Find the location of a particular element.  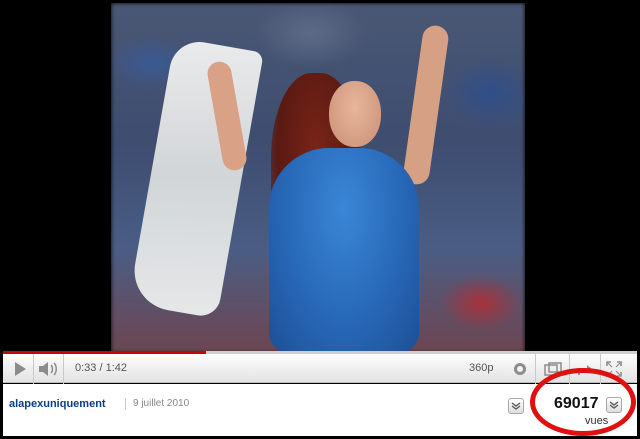

info-divider is located at coordinates (125, 404).